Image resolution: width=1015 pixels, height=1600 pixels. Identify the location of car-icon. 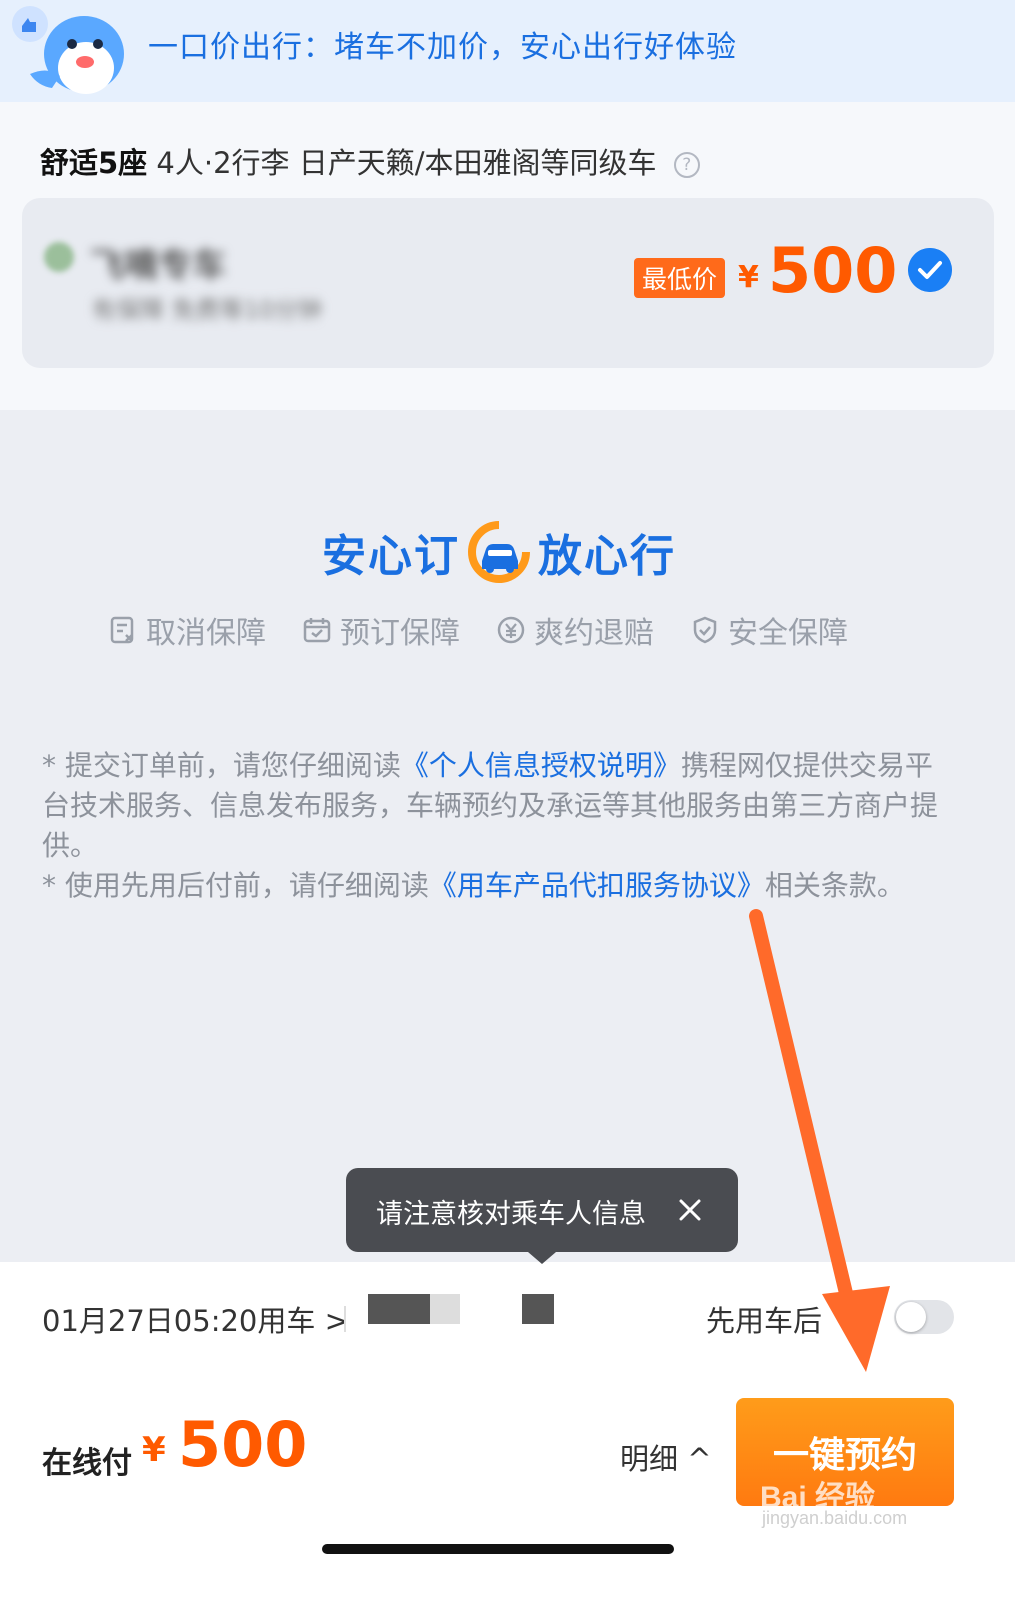
(499, 552).